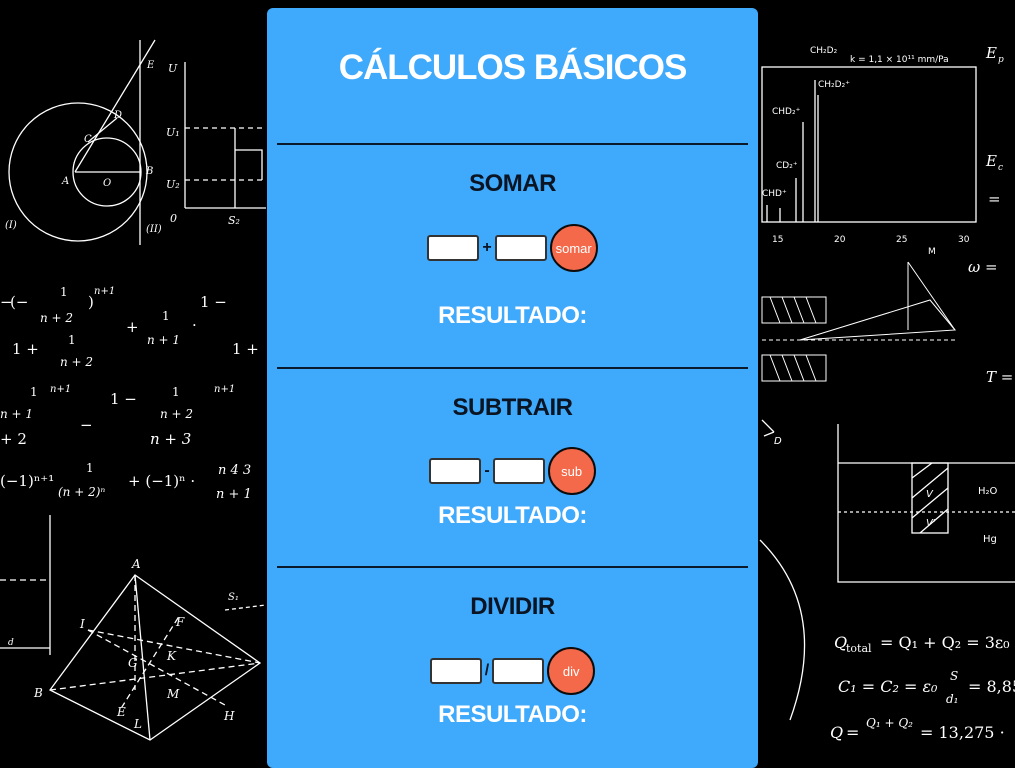 The height and width of the screenshot is (768, 1015). Describe the element at coordinates (999, 377) in the screenshot. I see `formula-t: T =` at that location.